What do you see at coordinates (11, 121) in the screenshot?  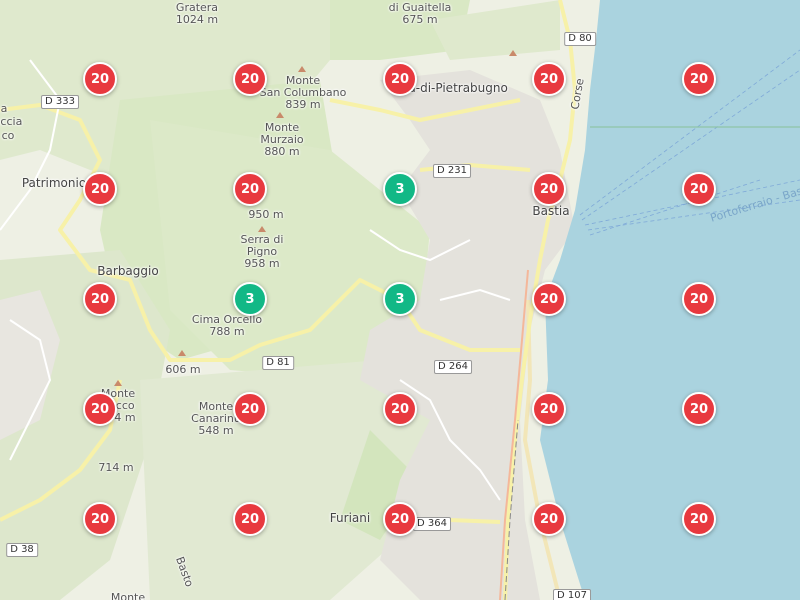 I see `place-label: accia` at bounding box center [11, 121].